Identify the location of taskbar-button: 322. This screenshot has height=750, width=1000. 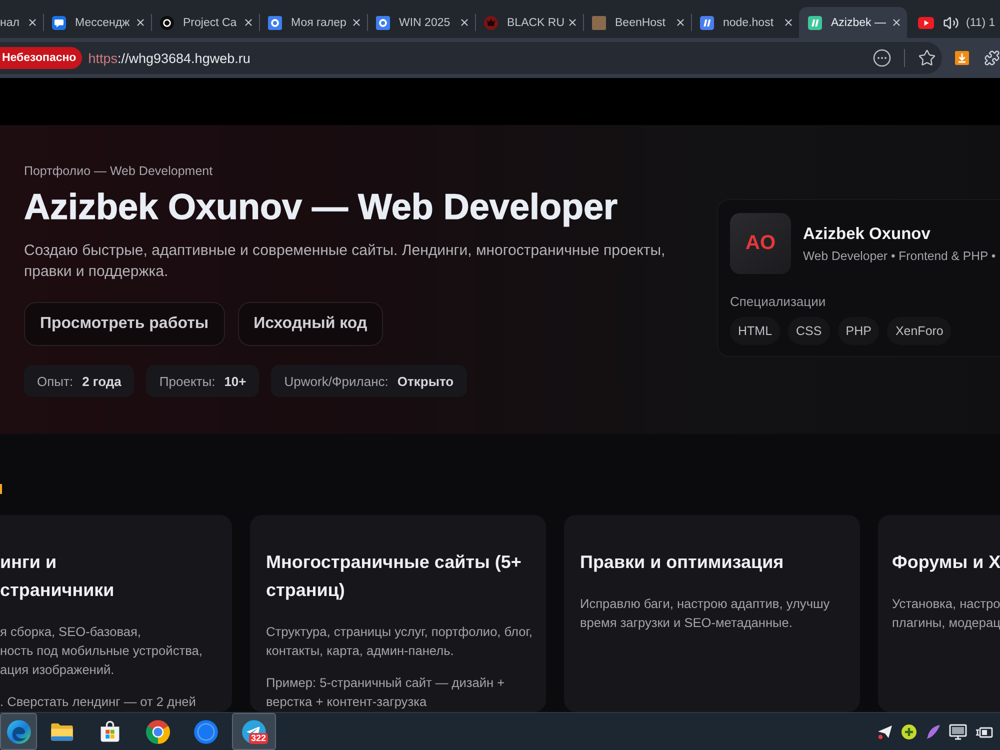
(254, 731).